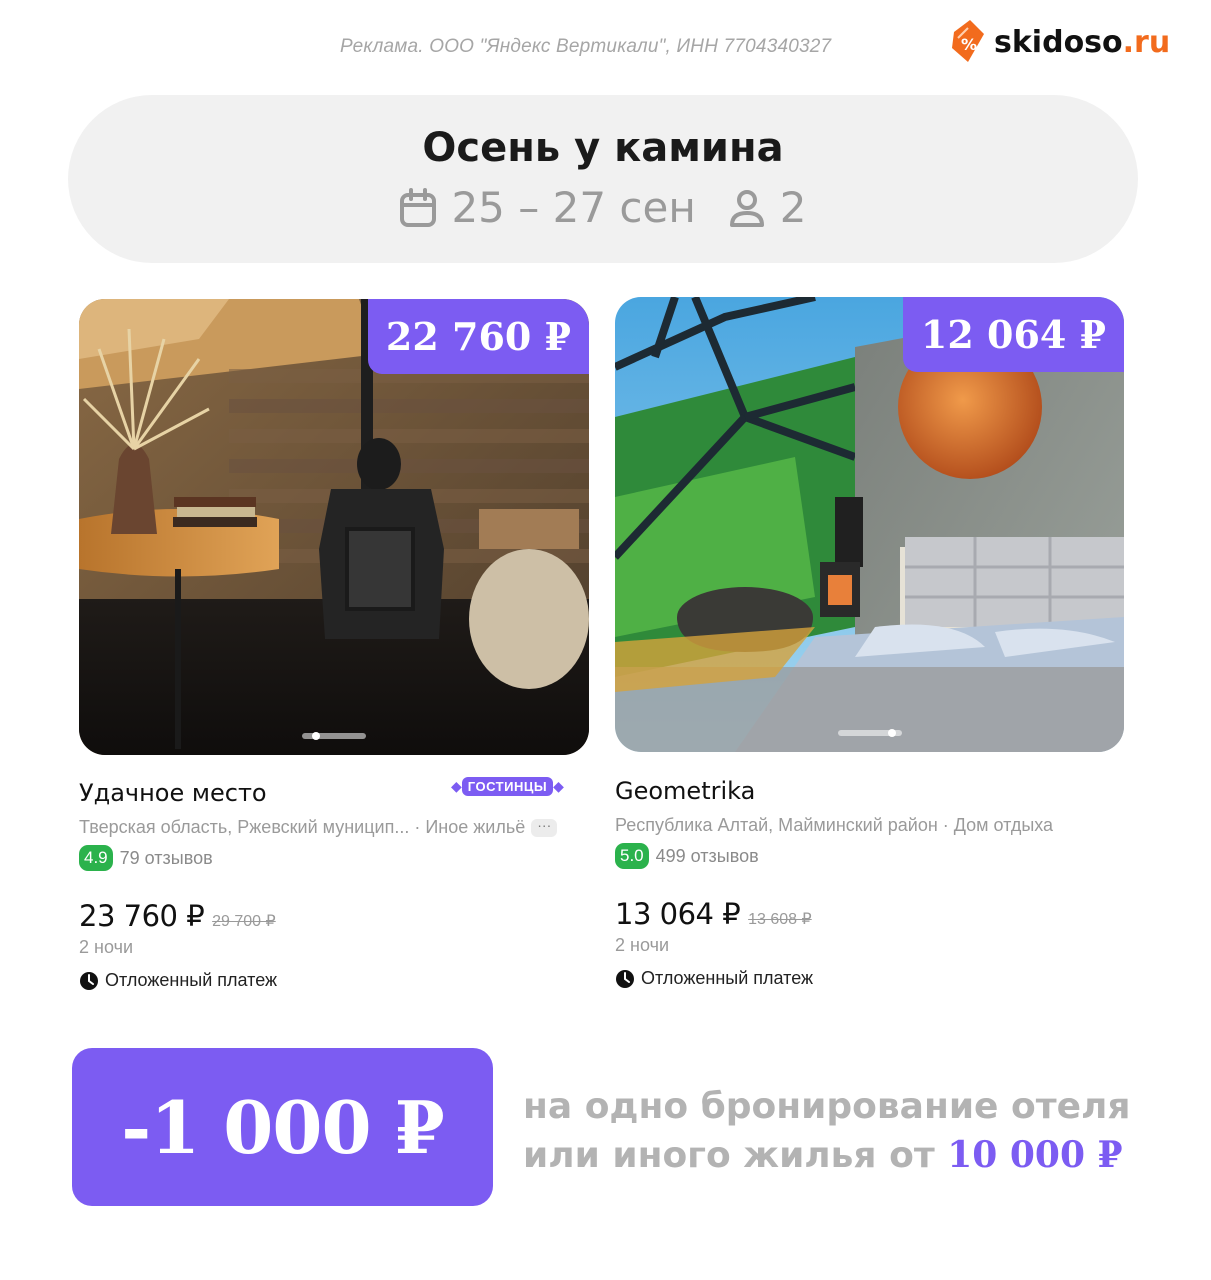  What do you see at coordinates (418, 207) in the screenshot?
I see `calendar-icon` at bounding box center [418, 207].